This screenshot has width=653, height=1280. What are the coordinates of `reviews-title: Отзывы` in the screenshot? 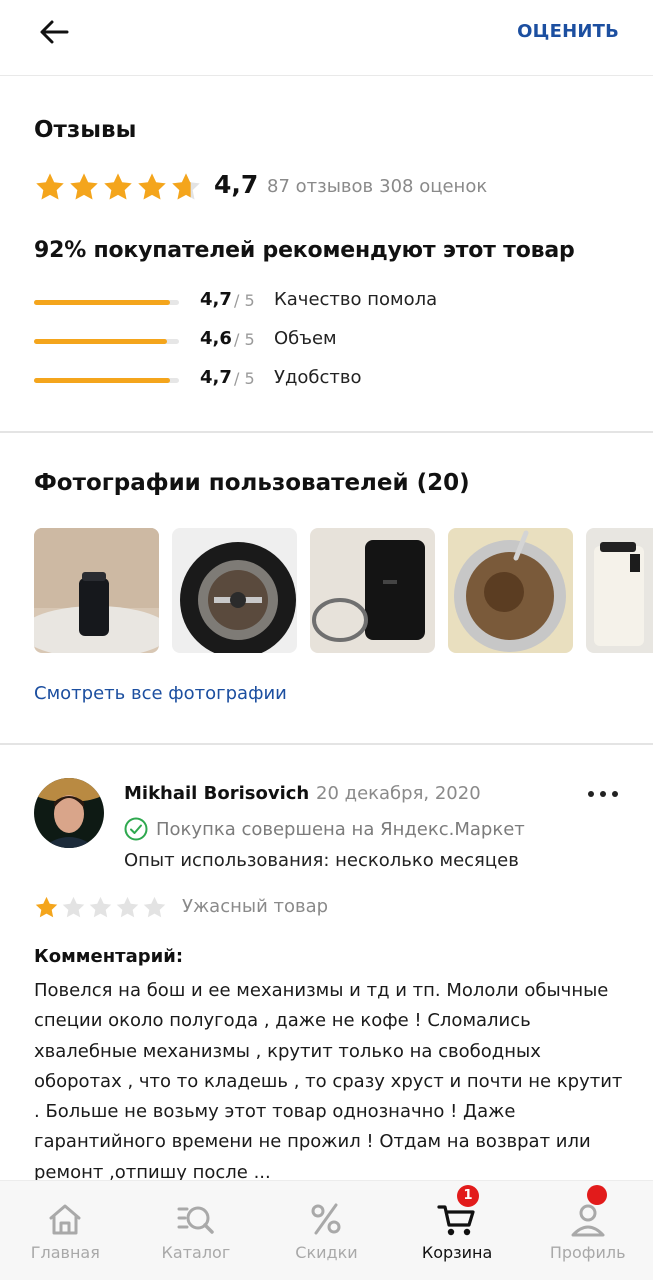 It's located at (85, 130).